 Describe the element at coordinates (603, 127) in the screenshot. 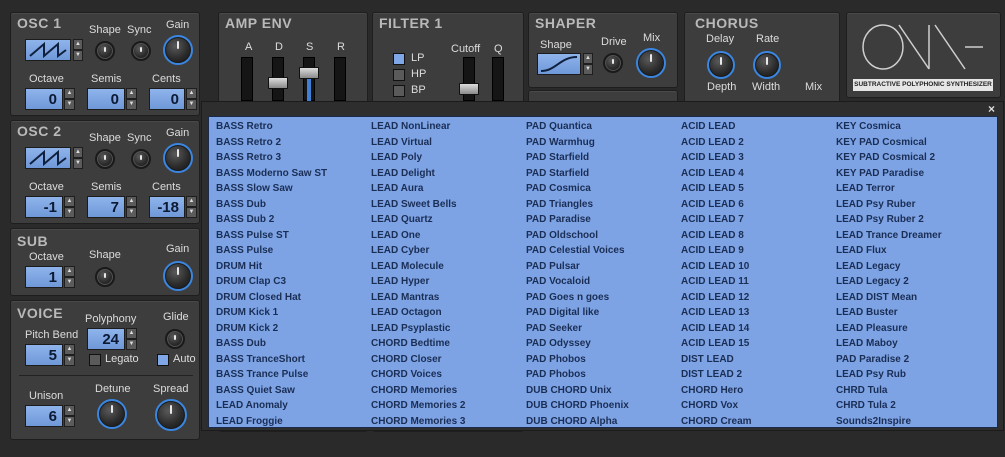

I see `preset-item: PAD Quantica` at that location.